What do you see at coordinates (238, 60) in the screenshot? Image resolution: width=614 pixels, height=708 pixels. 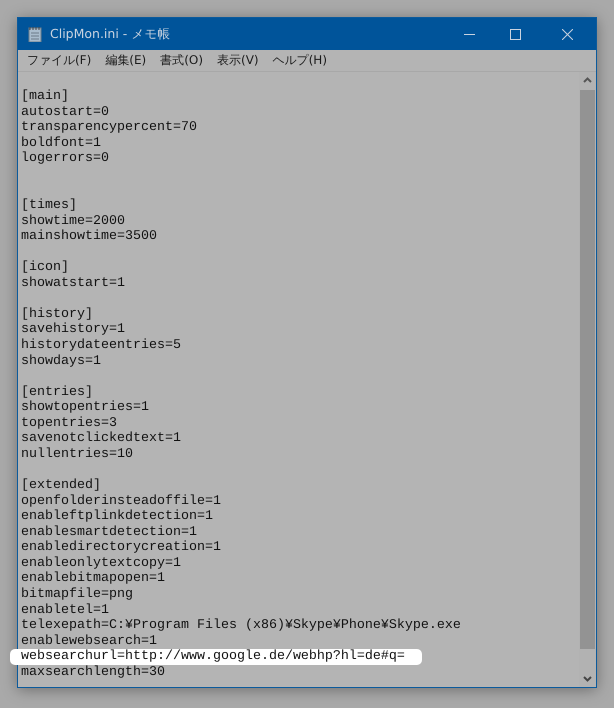 I see `menu-item: 表示(V)` at bounding box center [238, 60].